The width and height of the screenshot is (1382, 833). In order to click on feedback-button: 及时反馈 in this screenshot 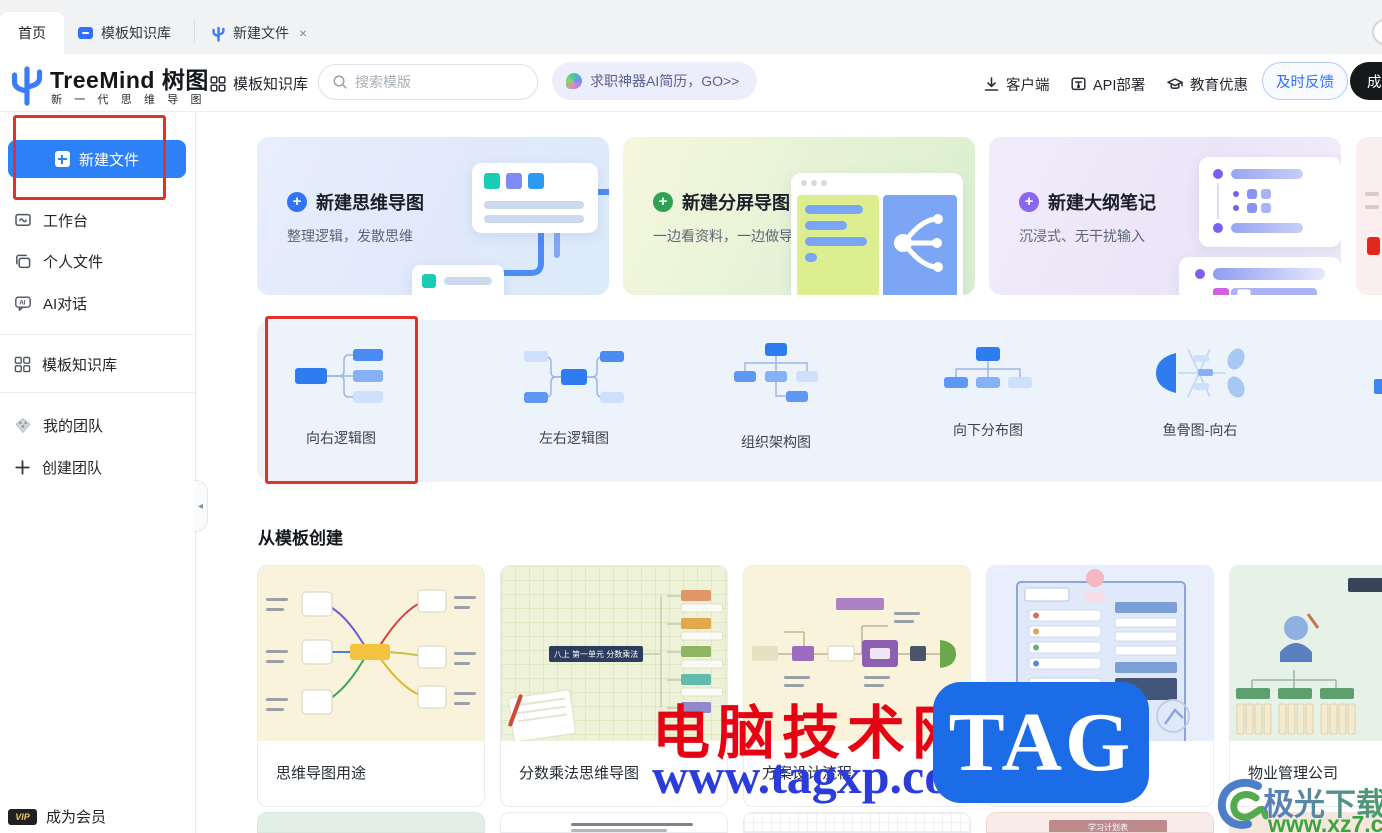, I will do `click(1305, 81)`.